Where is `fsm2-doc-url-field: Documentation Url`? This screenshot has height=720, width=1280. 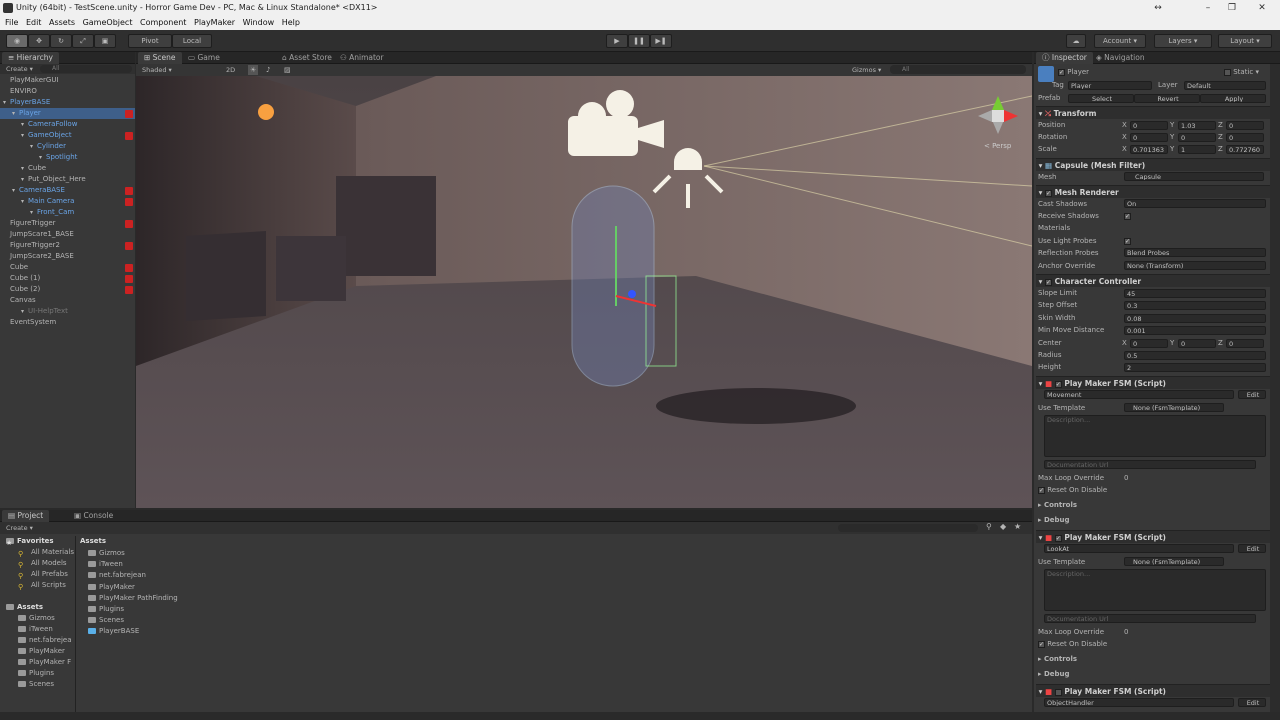 fsm2-doc-url-field: Documentation Url is located at coordinates (1150, 618).